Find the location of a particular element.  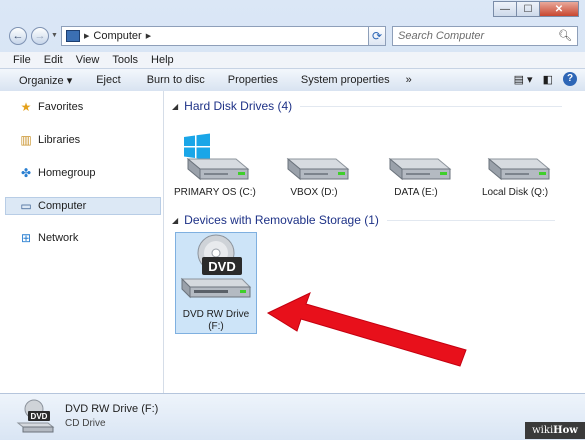

dvd-drive-icon: DVD is located at coordinates (35, 416).